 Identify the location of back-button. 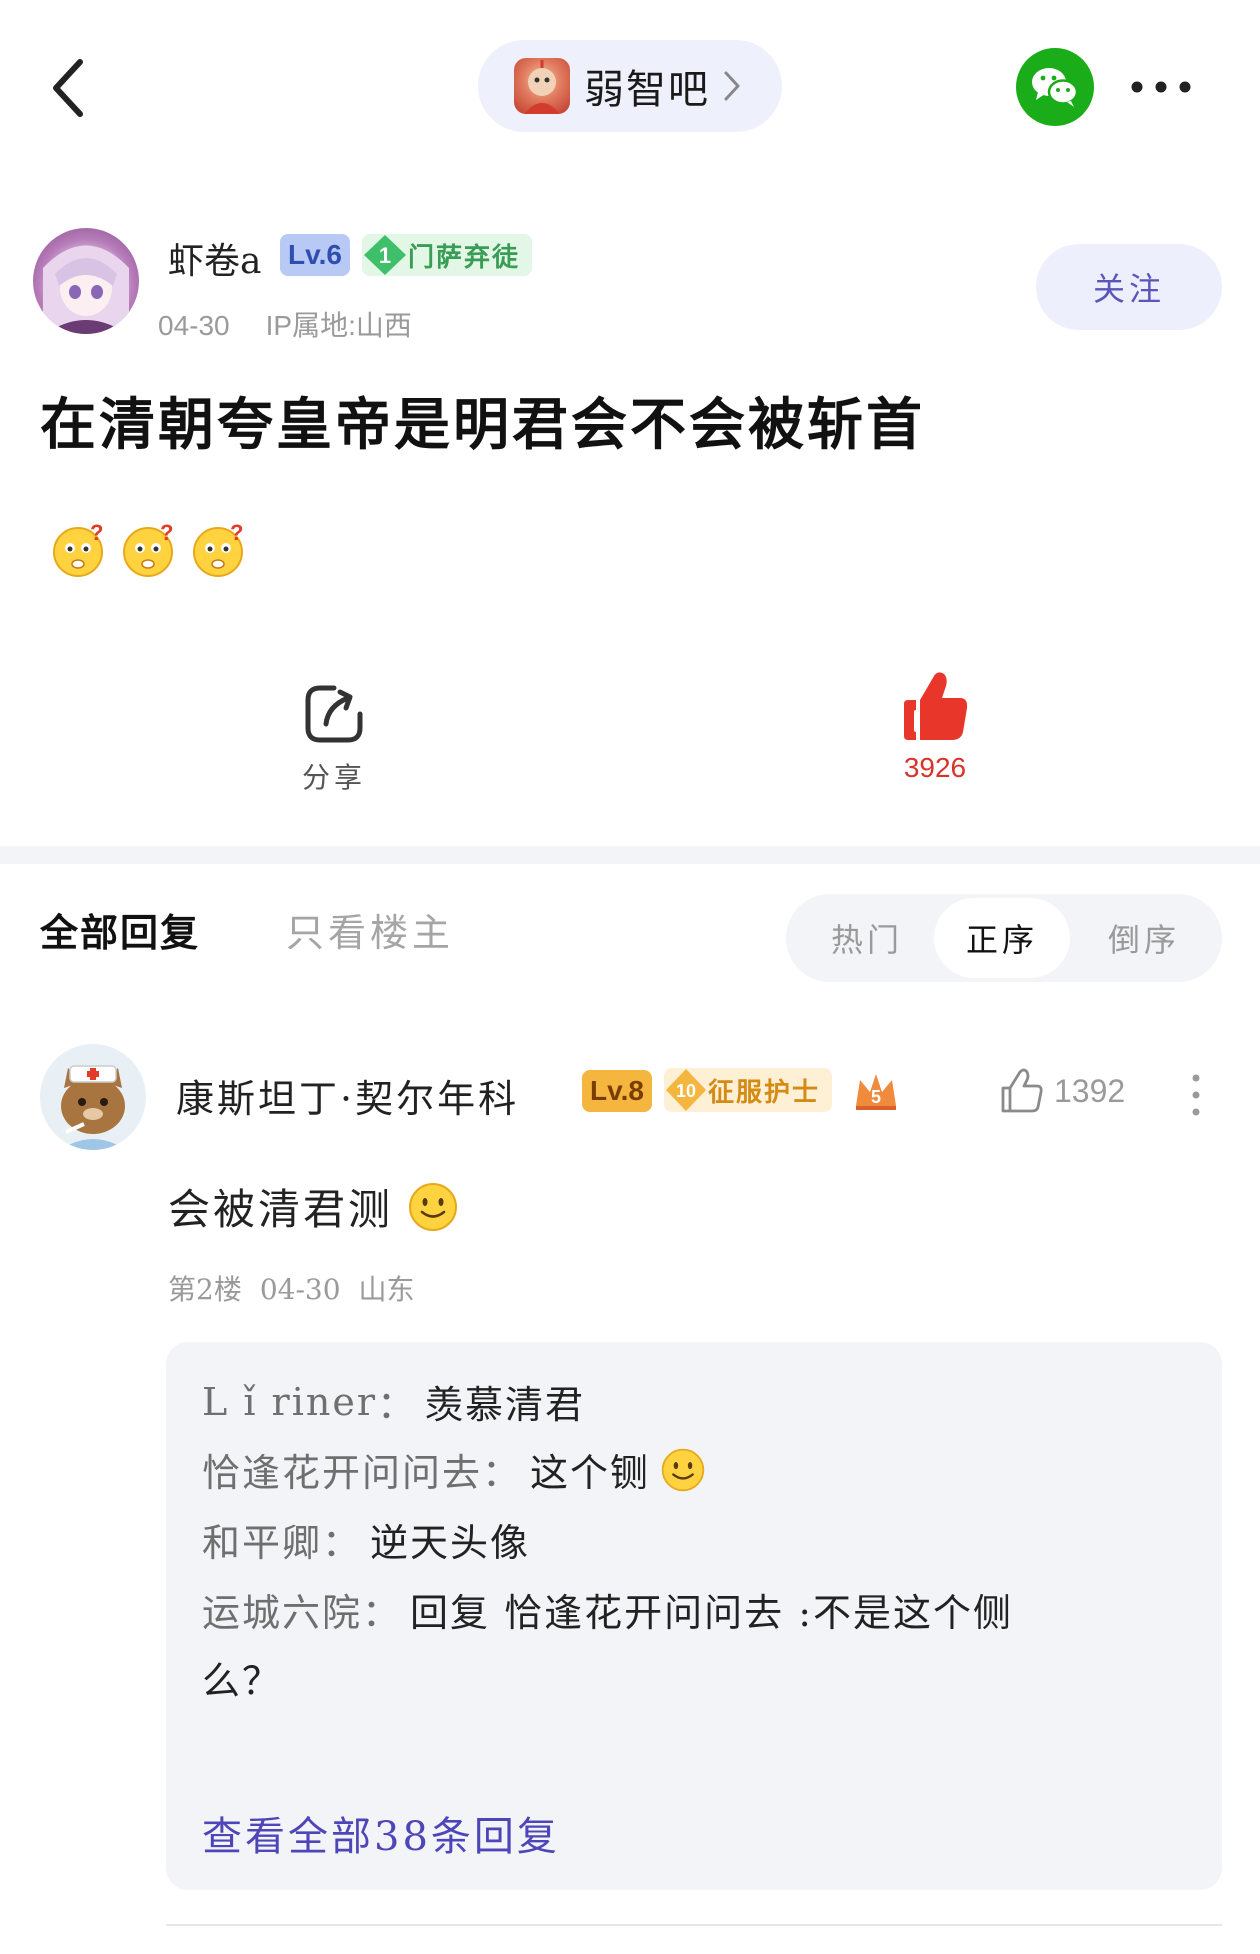
(70, 88).